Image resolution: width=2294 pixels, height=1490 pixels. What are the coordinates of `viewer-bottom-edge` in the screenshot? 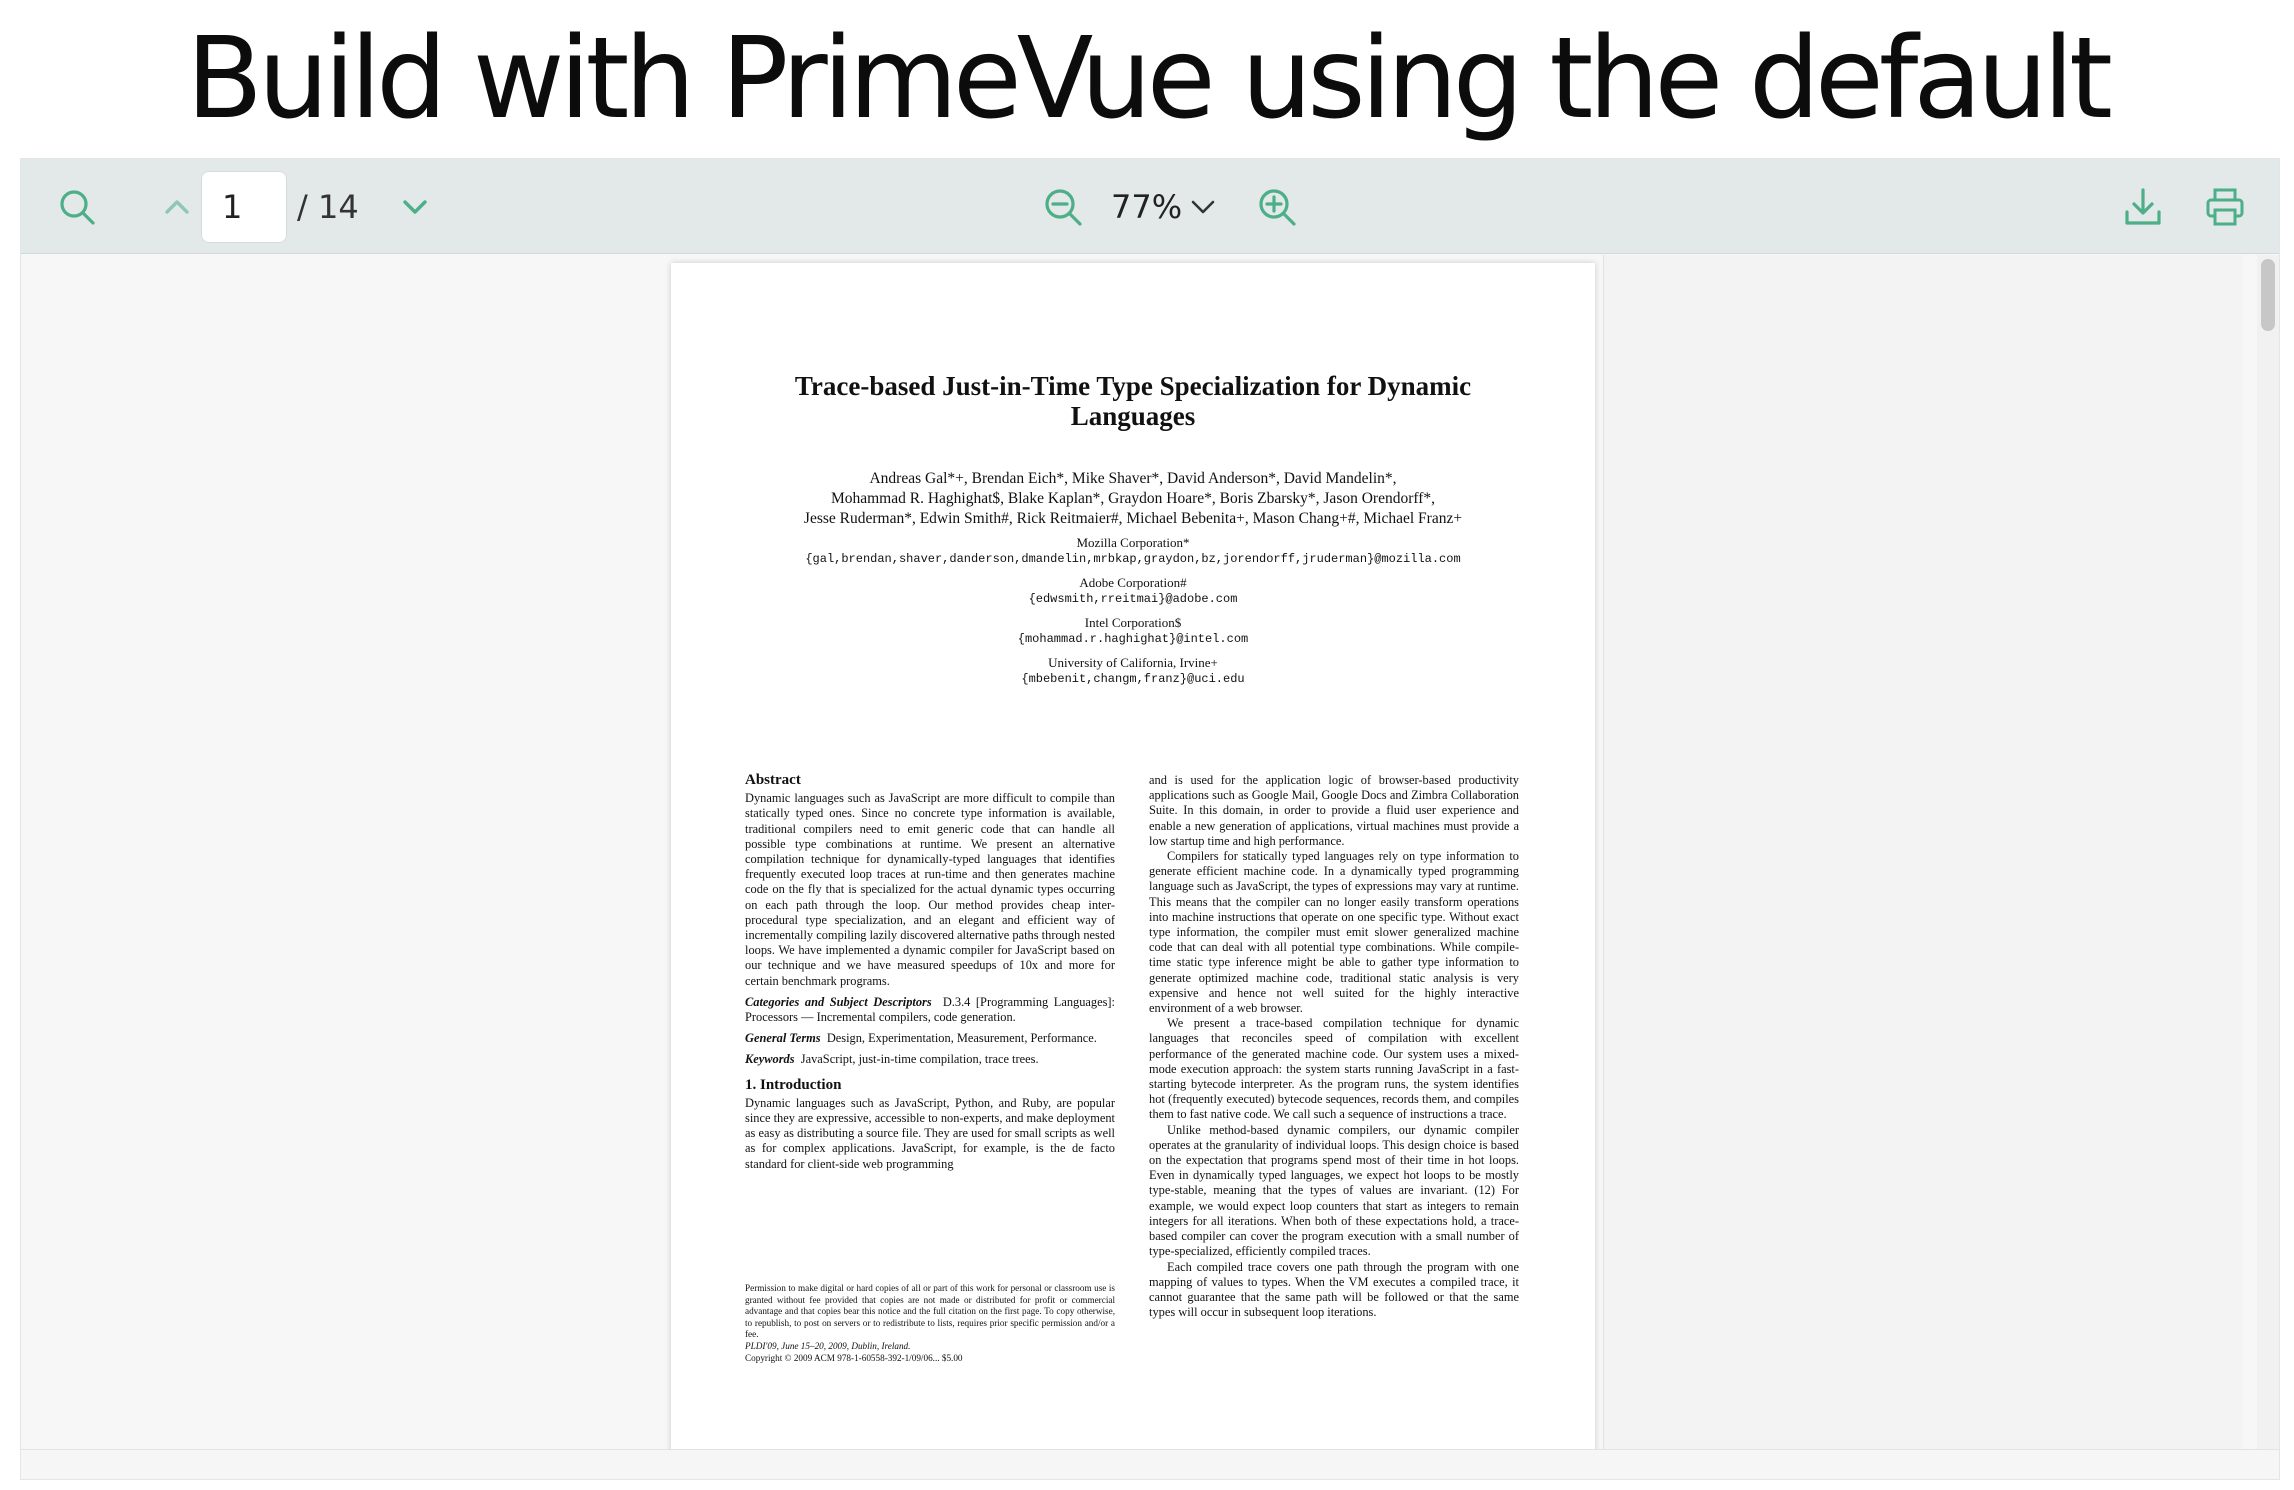 It's located at (1150, 1464).